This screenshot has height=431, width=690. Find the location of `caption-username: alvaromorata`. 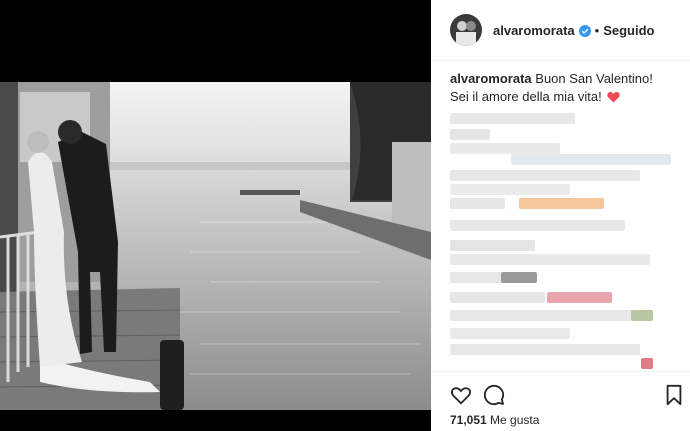

caption-username: alvaromorata is located at coordinates (491, 78).